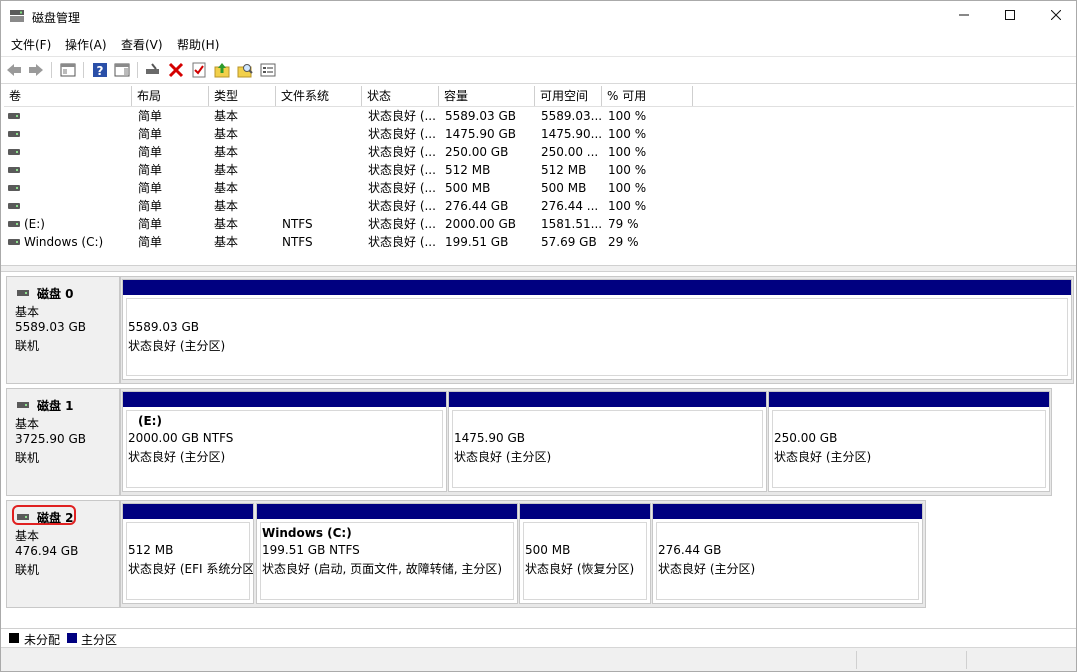  Describe the element at coordinates (564, 188) in the screenshot. I see `cell-free-space: 500 MB` at that location.